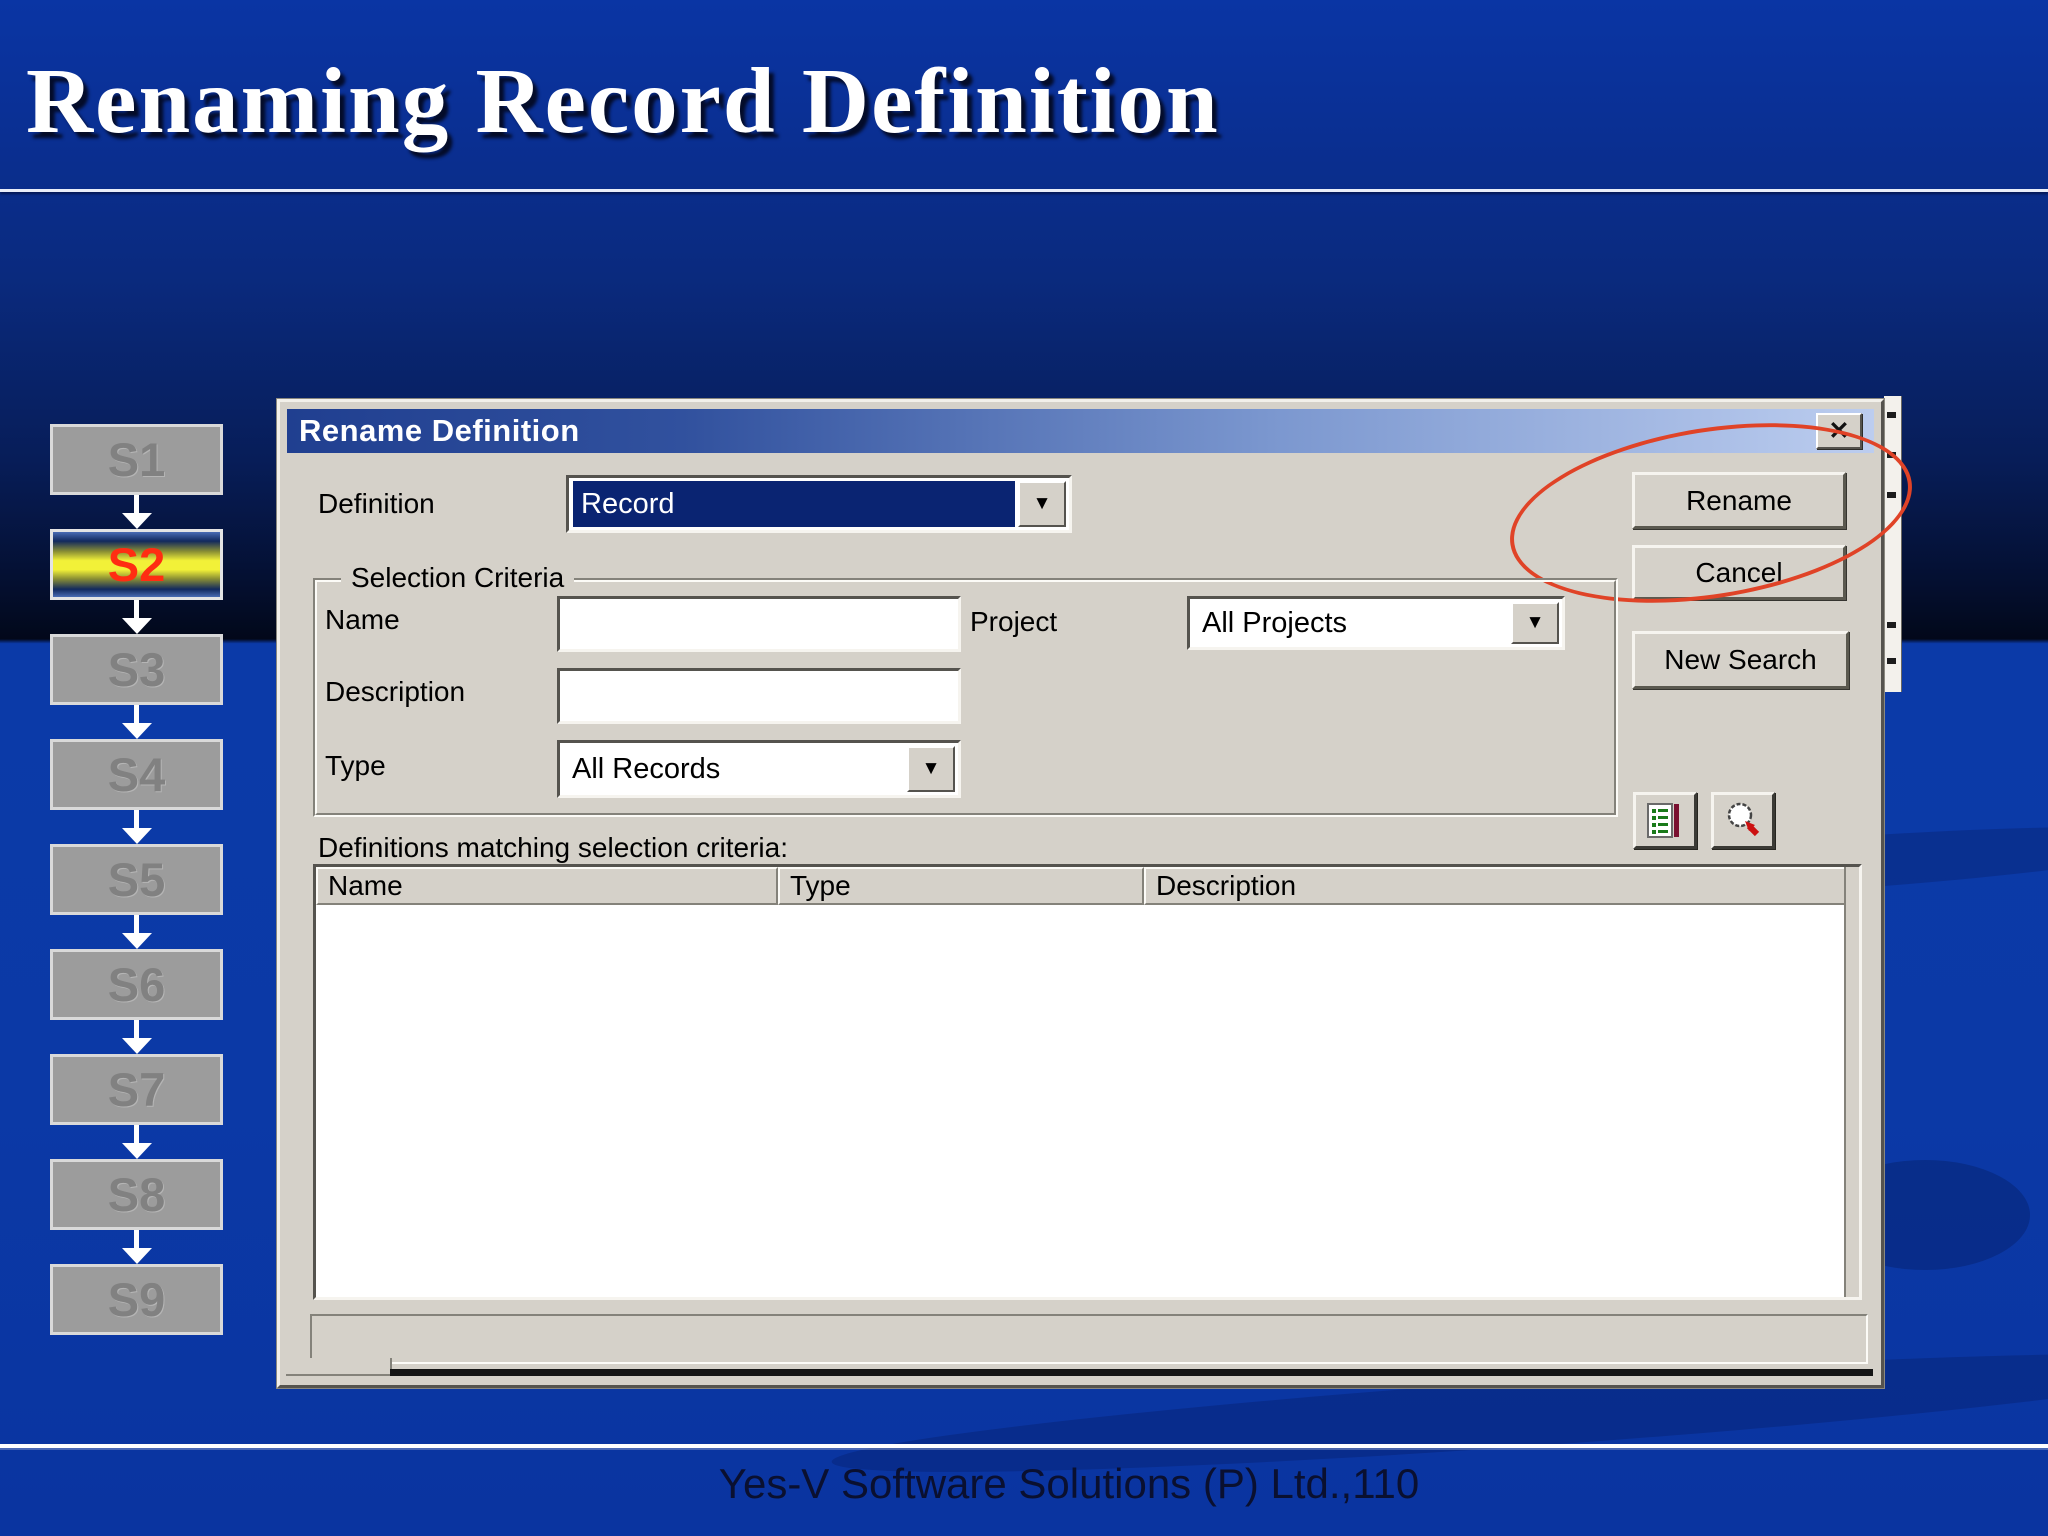  What do you see at coordinates (1131, 1372) in the screenshot?
I see `dialog-bottom-shadow` at bounding box center [1131, 1372].